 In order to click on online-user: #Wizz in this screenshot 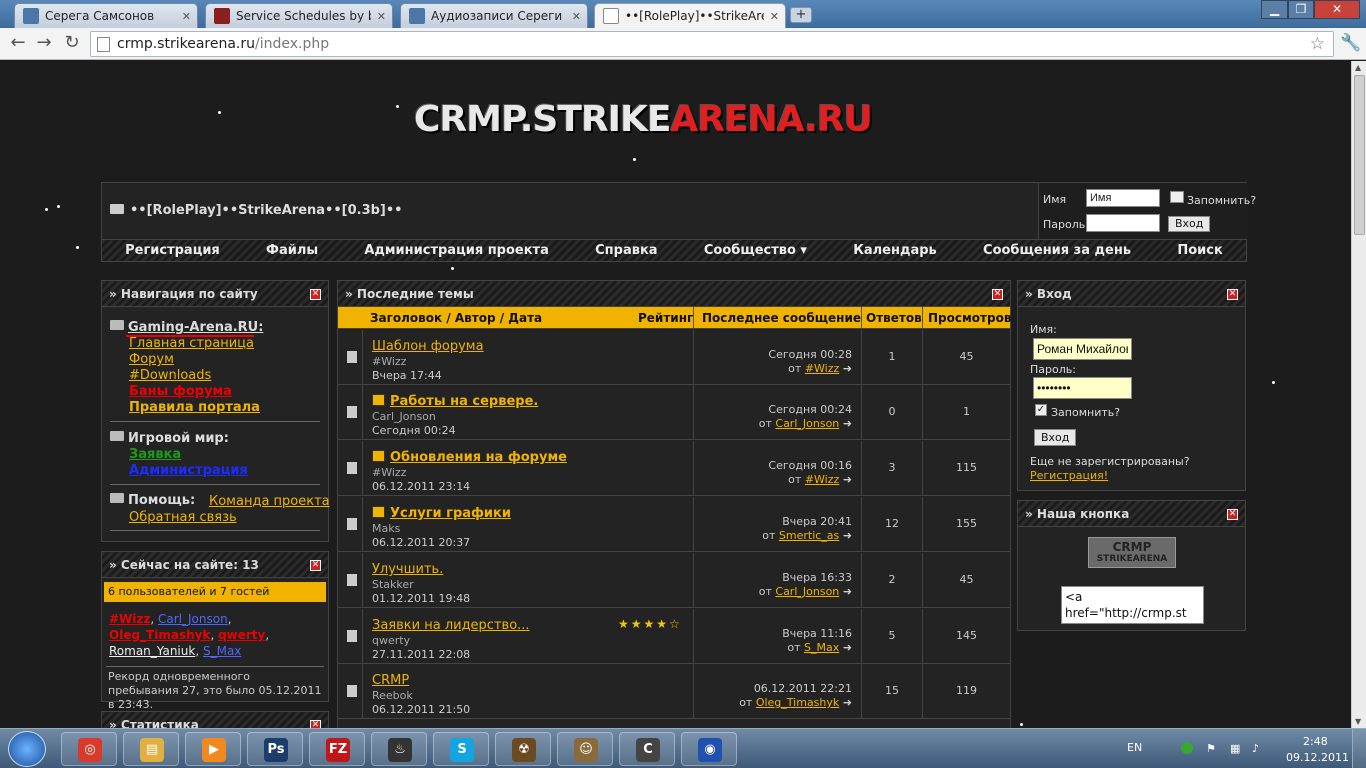, I will do `click(129, 619)`.